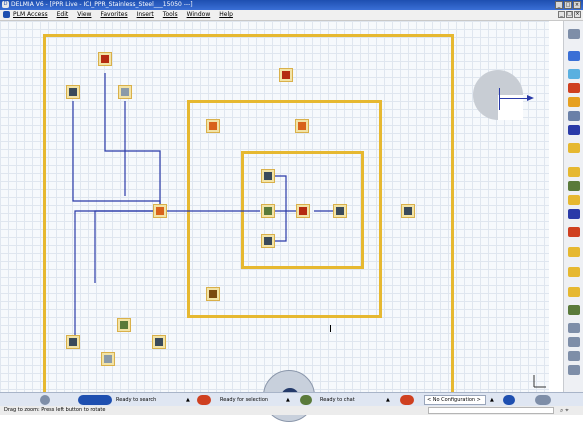 The height and width of the screenshot is (422, 583). What do you see at coordinates (30, 15) in the screenshot?
I see `menu-plm-access: PLM Access` at bounding box center [30, 15].